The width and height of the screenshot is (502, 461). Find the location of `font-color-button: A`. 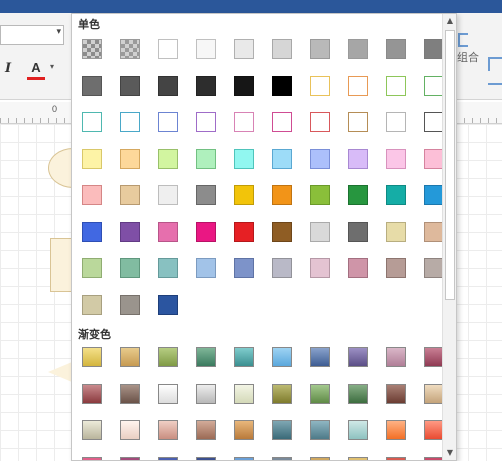

font-color-button: A is located at coordinates (36, 69).